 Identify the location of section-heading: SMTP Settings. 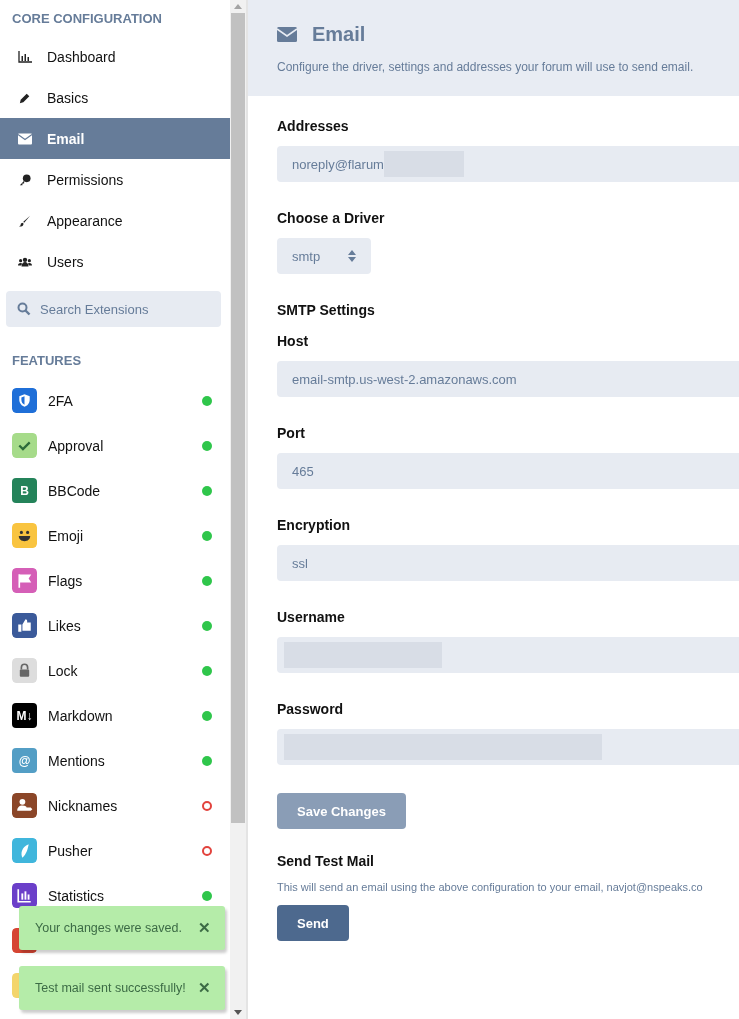
(326, 310).